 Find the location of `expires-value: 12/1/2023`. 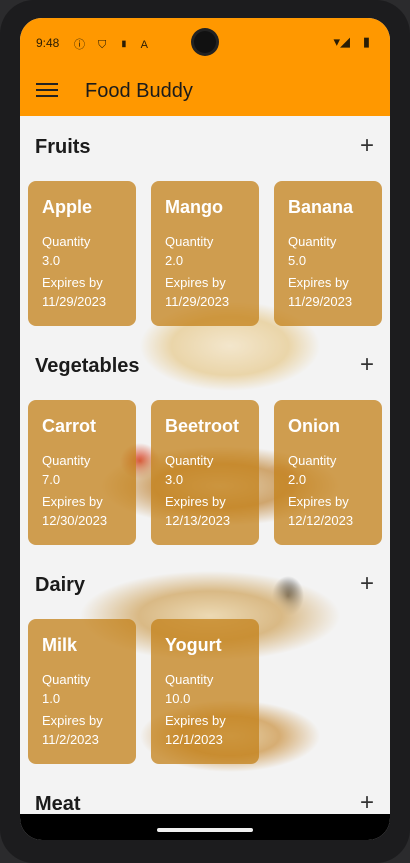

expires-value: 12/1/2023 is located at coordinates (194, 739).